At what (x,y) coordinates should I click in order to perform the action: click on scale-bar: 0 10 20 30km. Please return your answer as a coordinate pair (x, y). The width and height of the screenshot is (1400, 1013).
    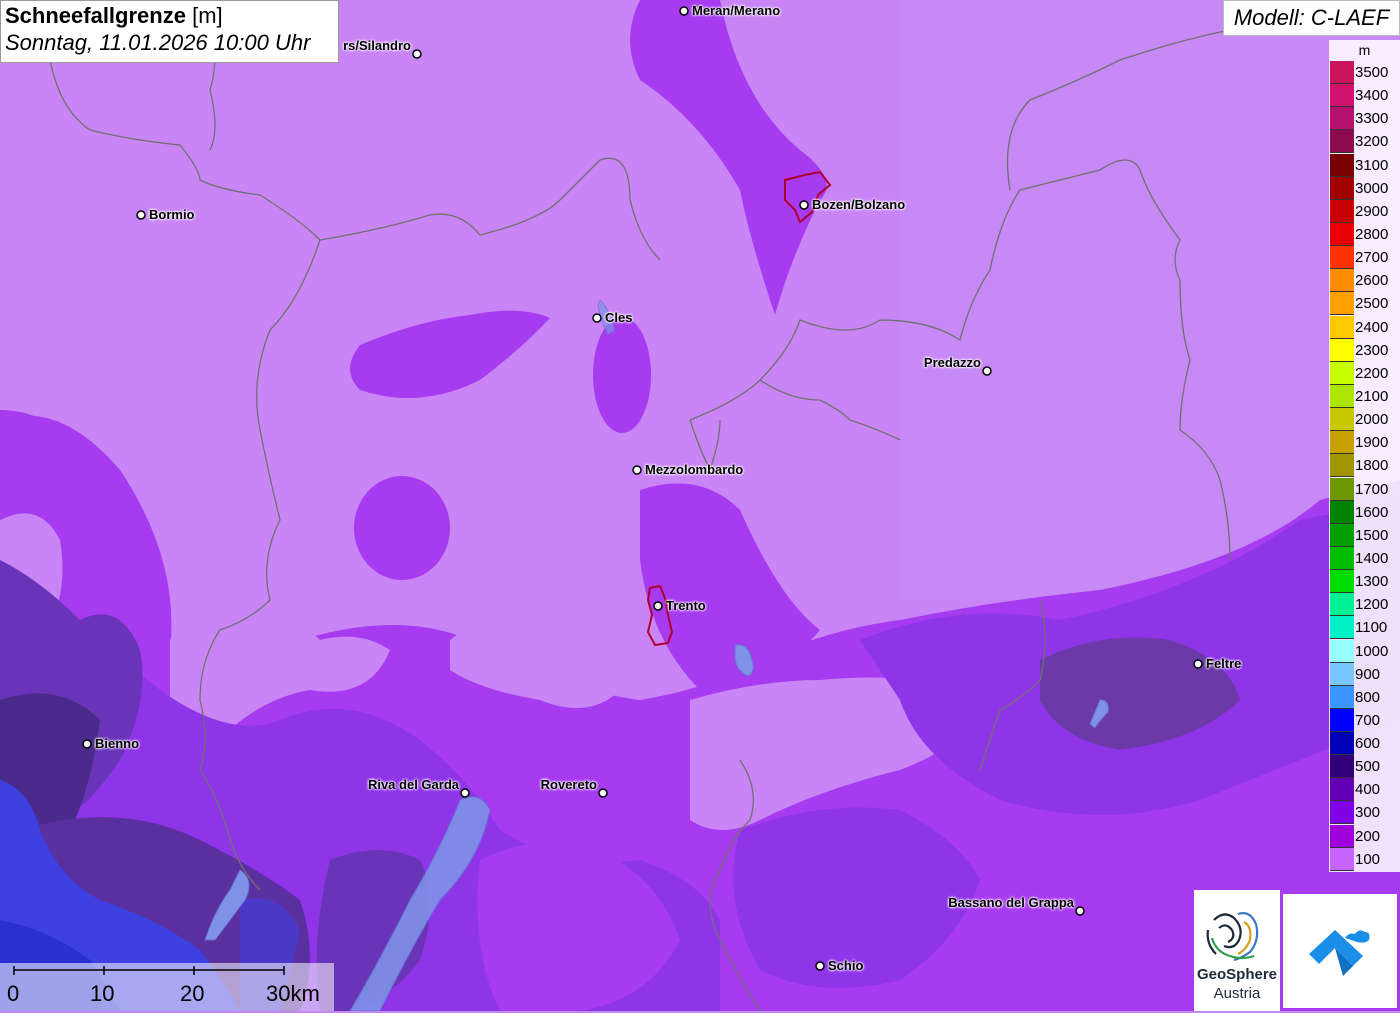
    Looking at the image, I should click on (167, 987).